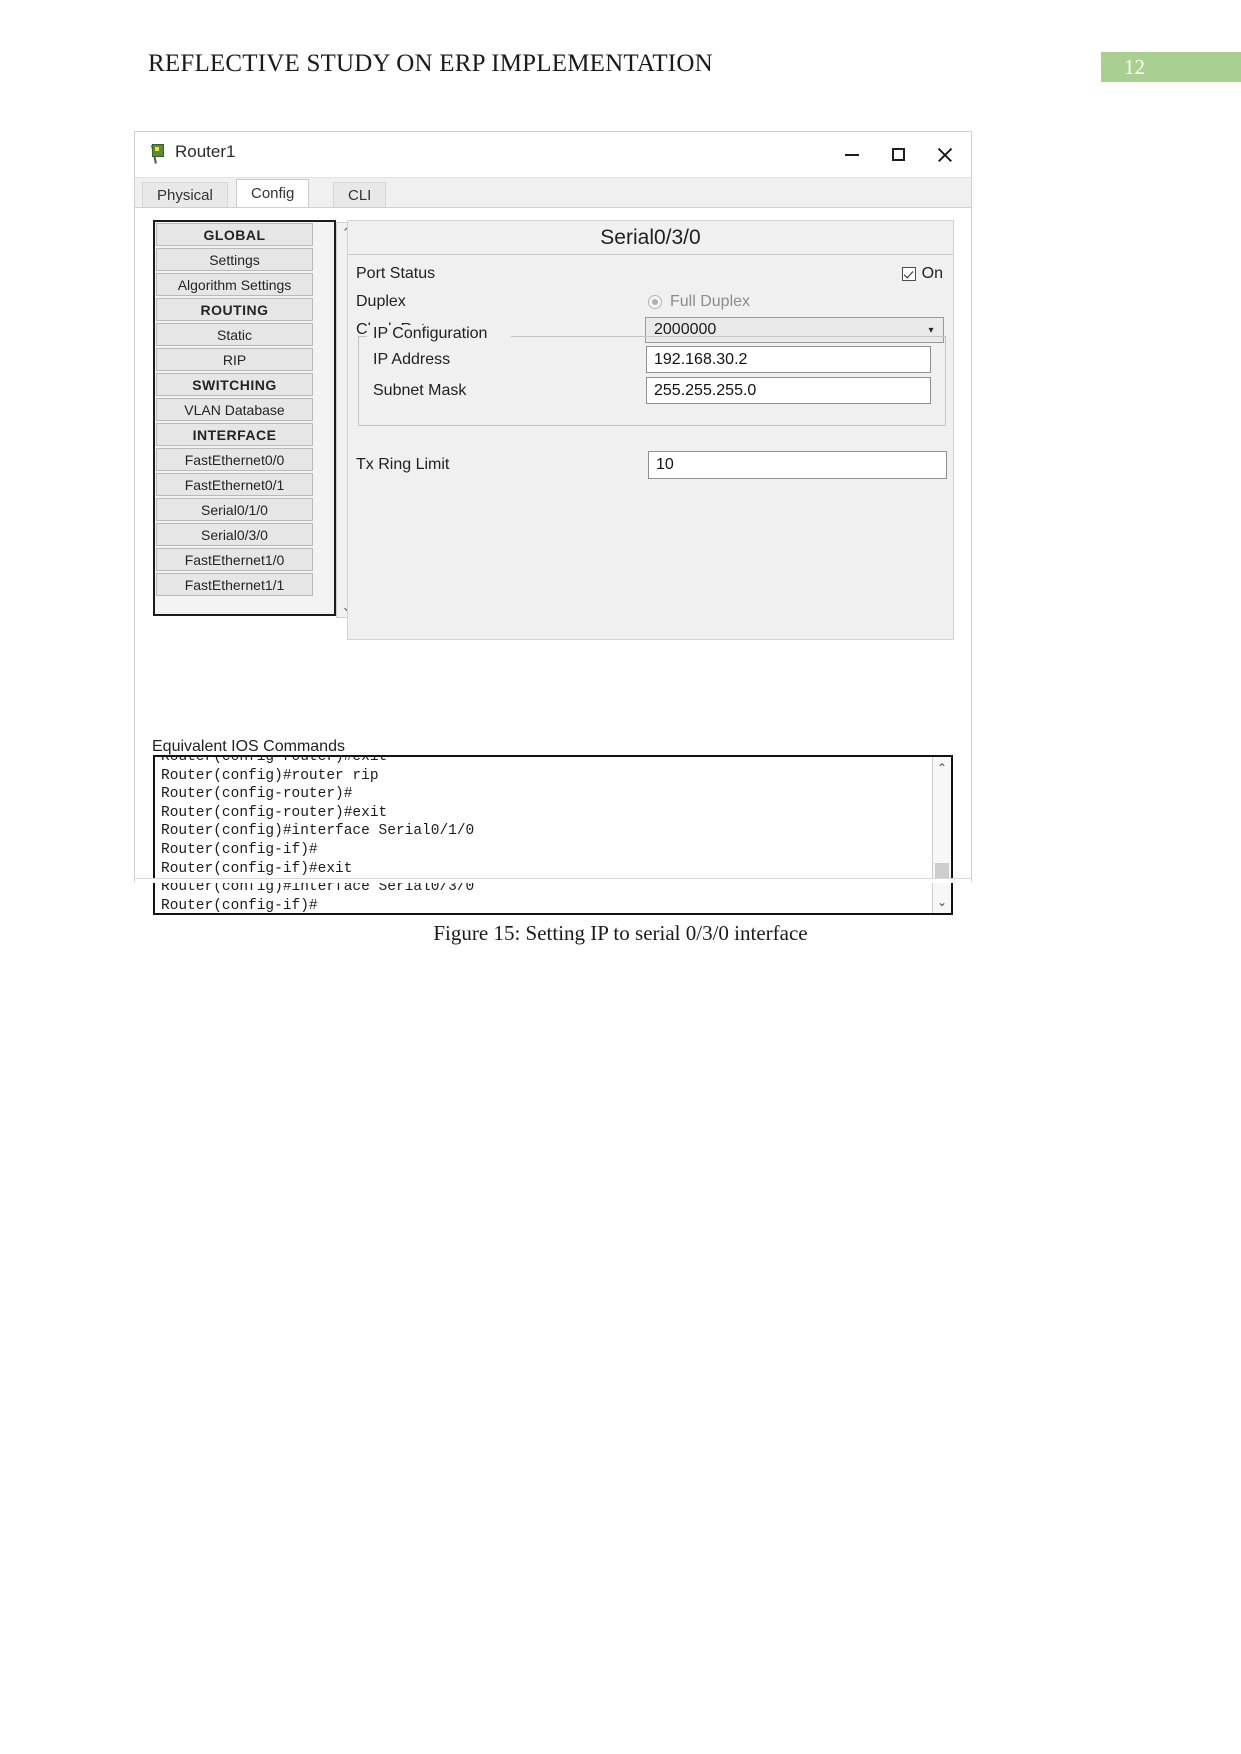  What do you see at coordinates (234, 309) in the screenshot?
I see `sidebar-item-routing: ROUTING` at bounding box center [234, 309].